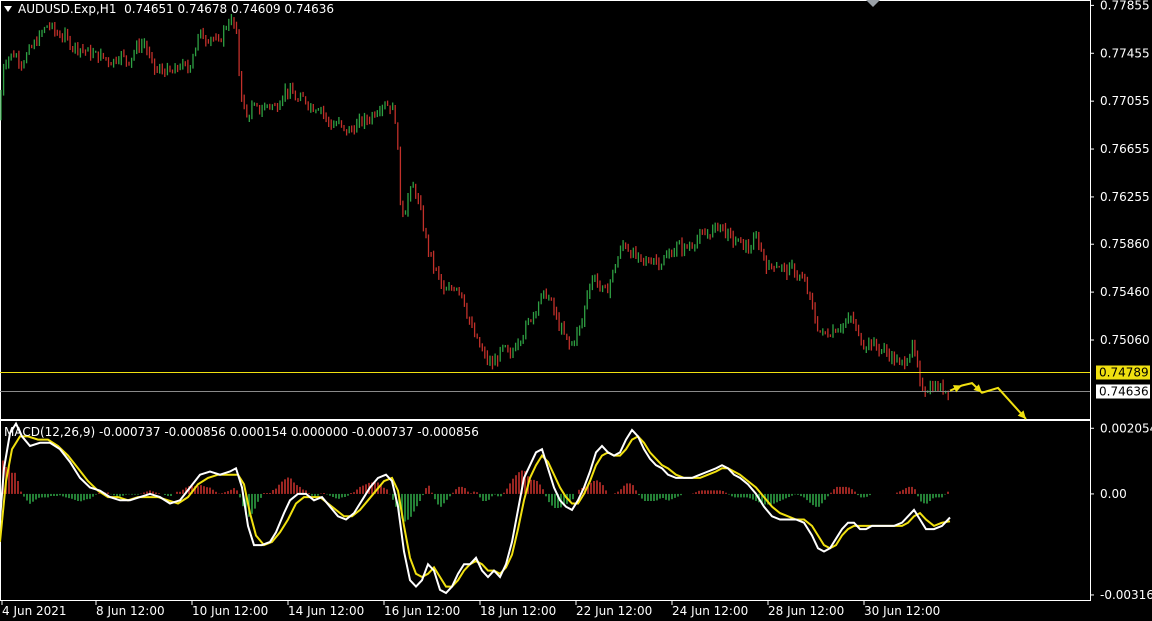  I want to click on scroll-marker-icon, so click(873, 3).